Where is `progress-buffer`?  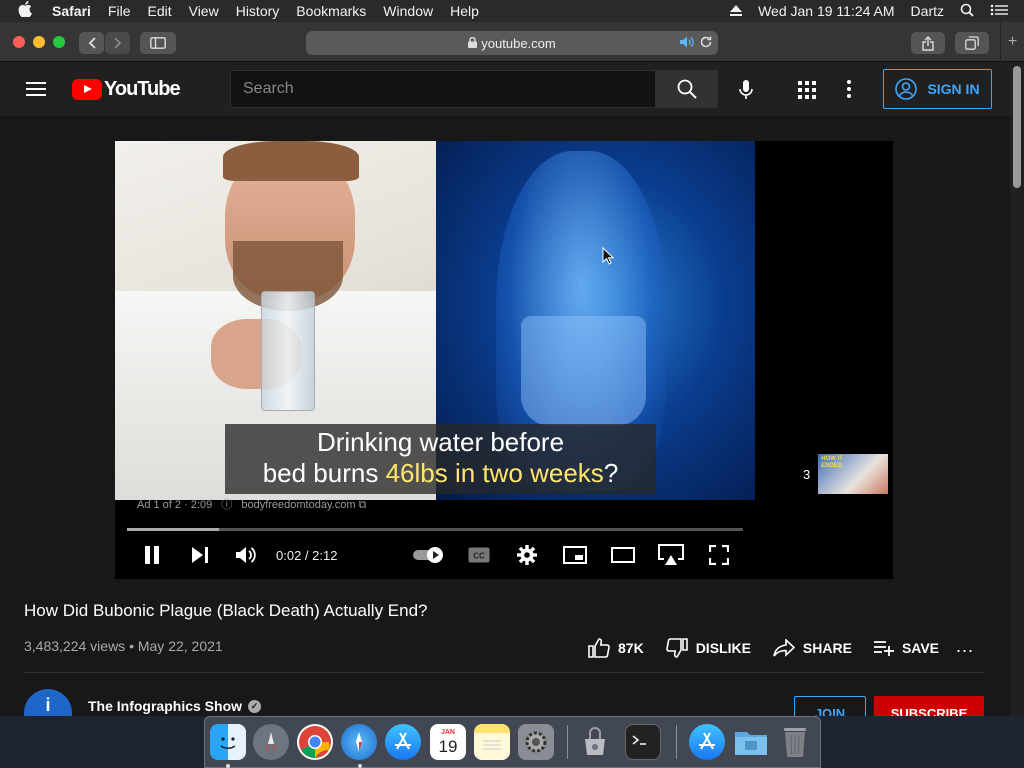
progress-buffer is located at coordinates (173, 529).